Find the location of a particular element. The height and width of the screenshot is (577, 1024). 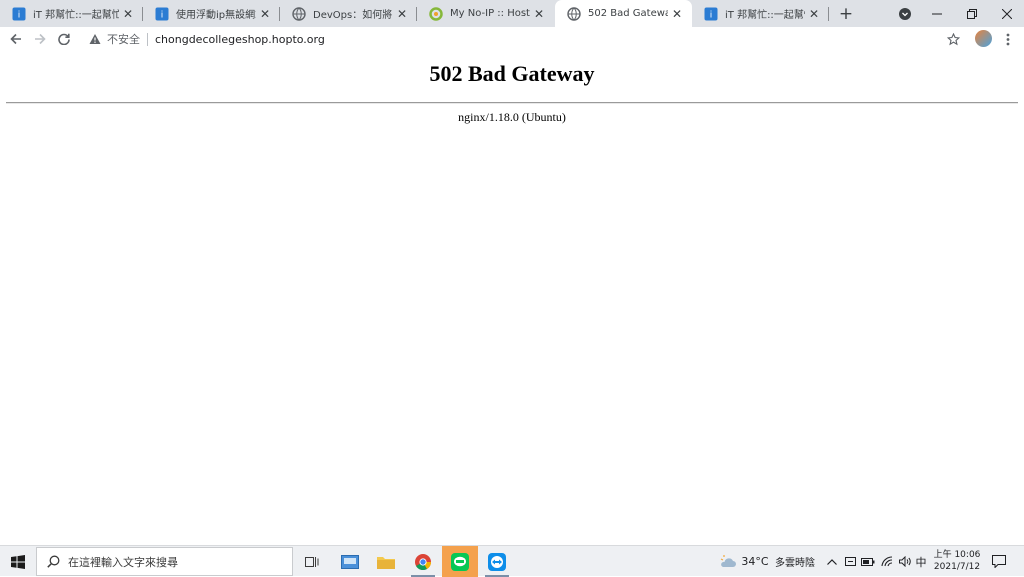

back-button is located at coordinates (16, 39).